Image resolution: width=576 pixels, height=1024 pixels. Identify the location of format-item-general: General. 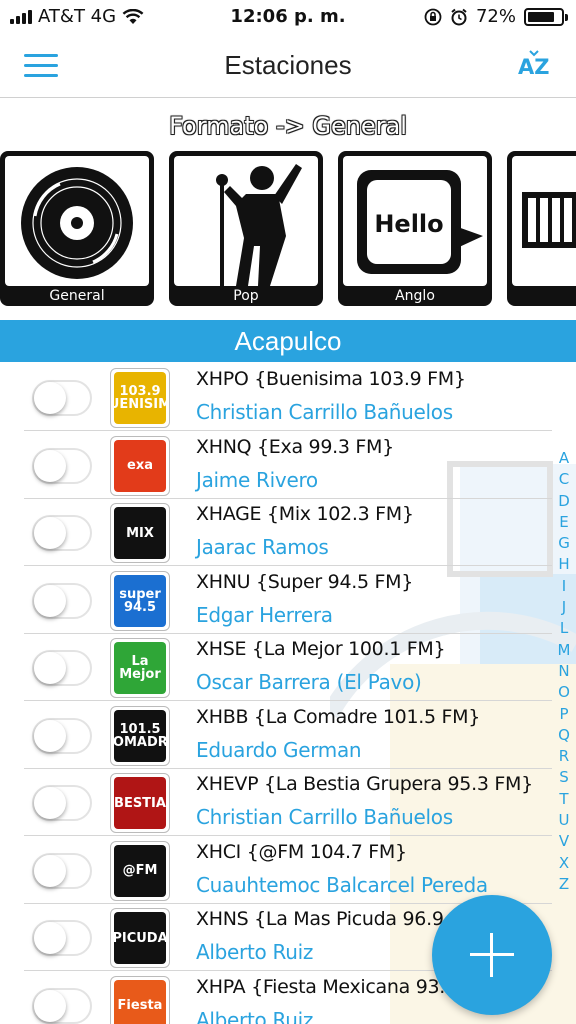
(77, 228).